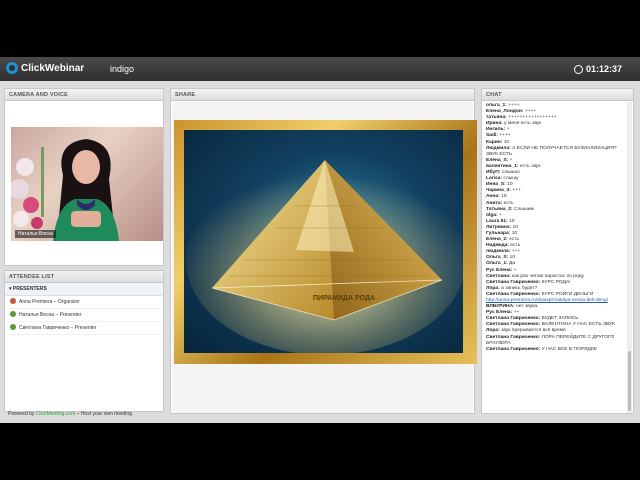  What do you see at coordinates (494, 142) in the screenshot?
I see `chat-message-user: Карин:` at bounding box center [494, 142].